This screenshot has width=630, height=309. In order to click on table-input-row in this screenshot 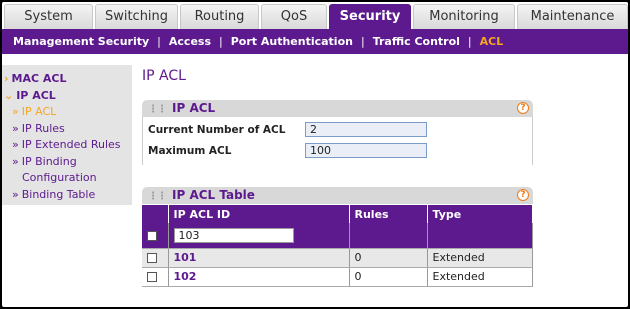, I will do `click(337, 236)`.